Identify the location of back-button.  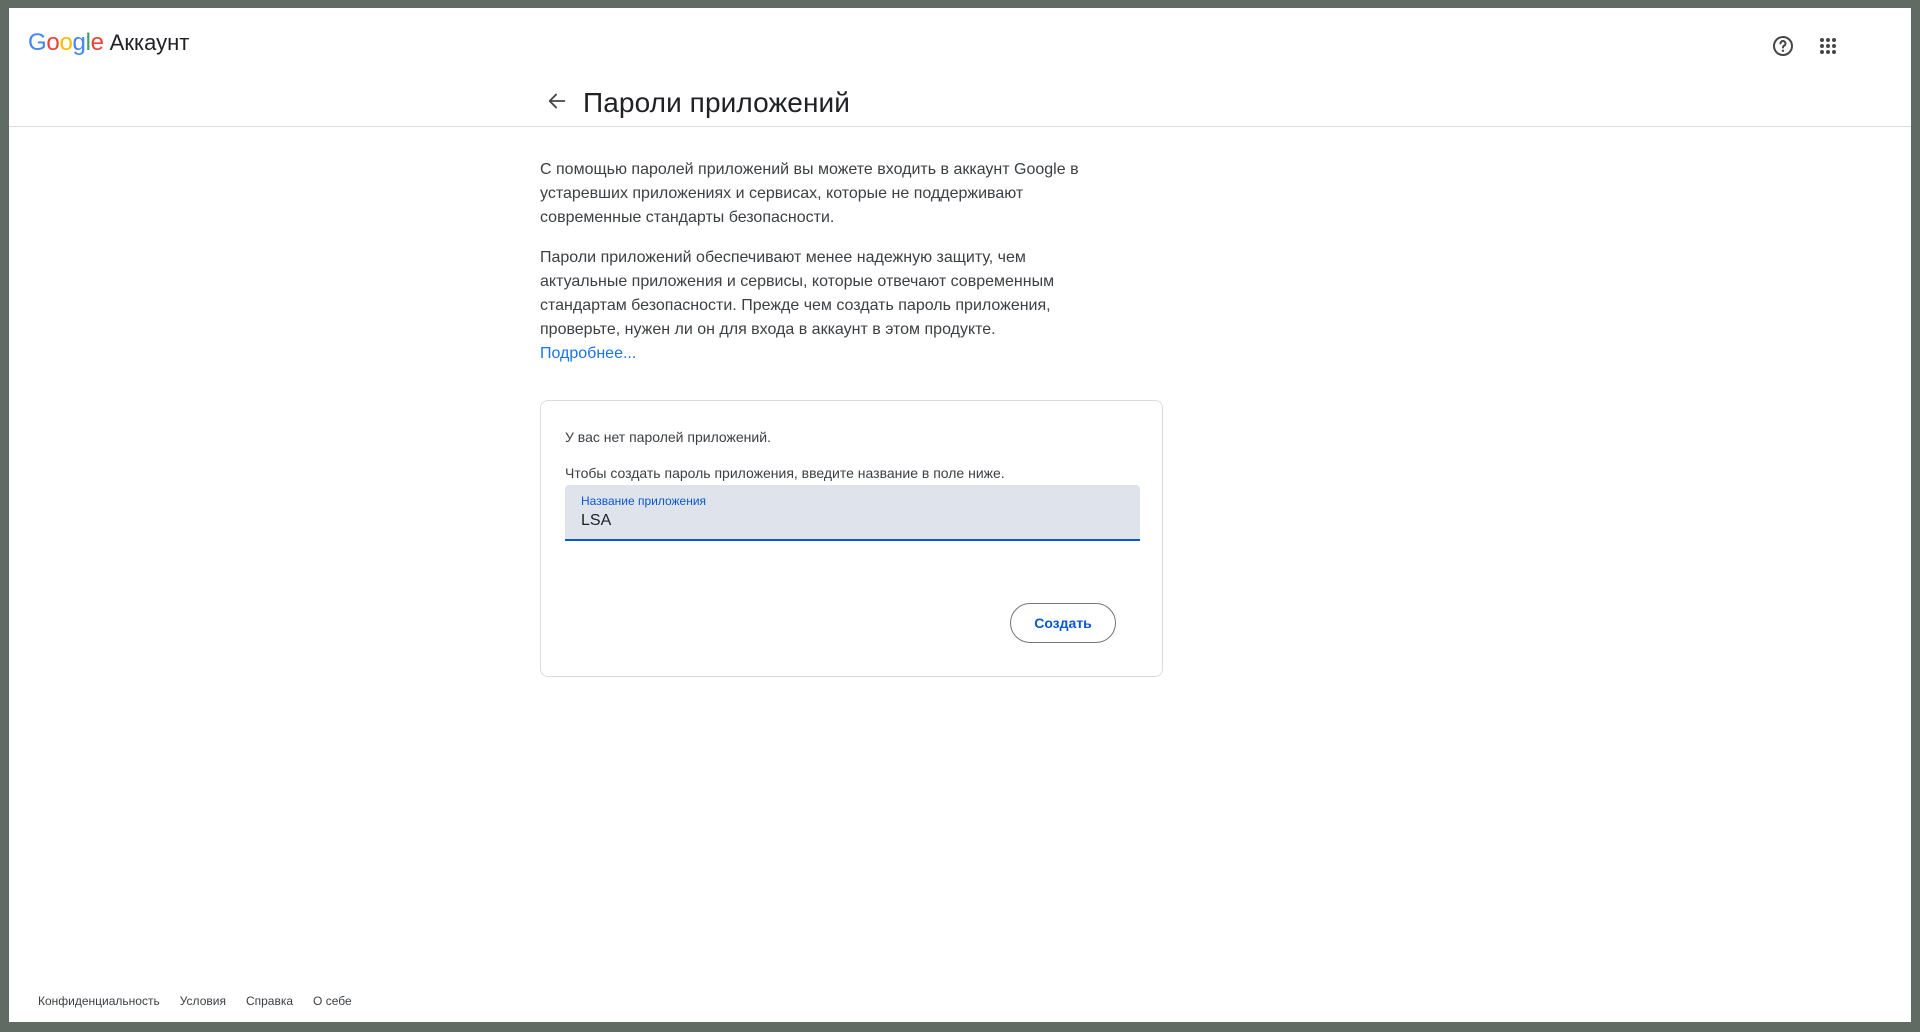
(557, 103).